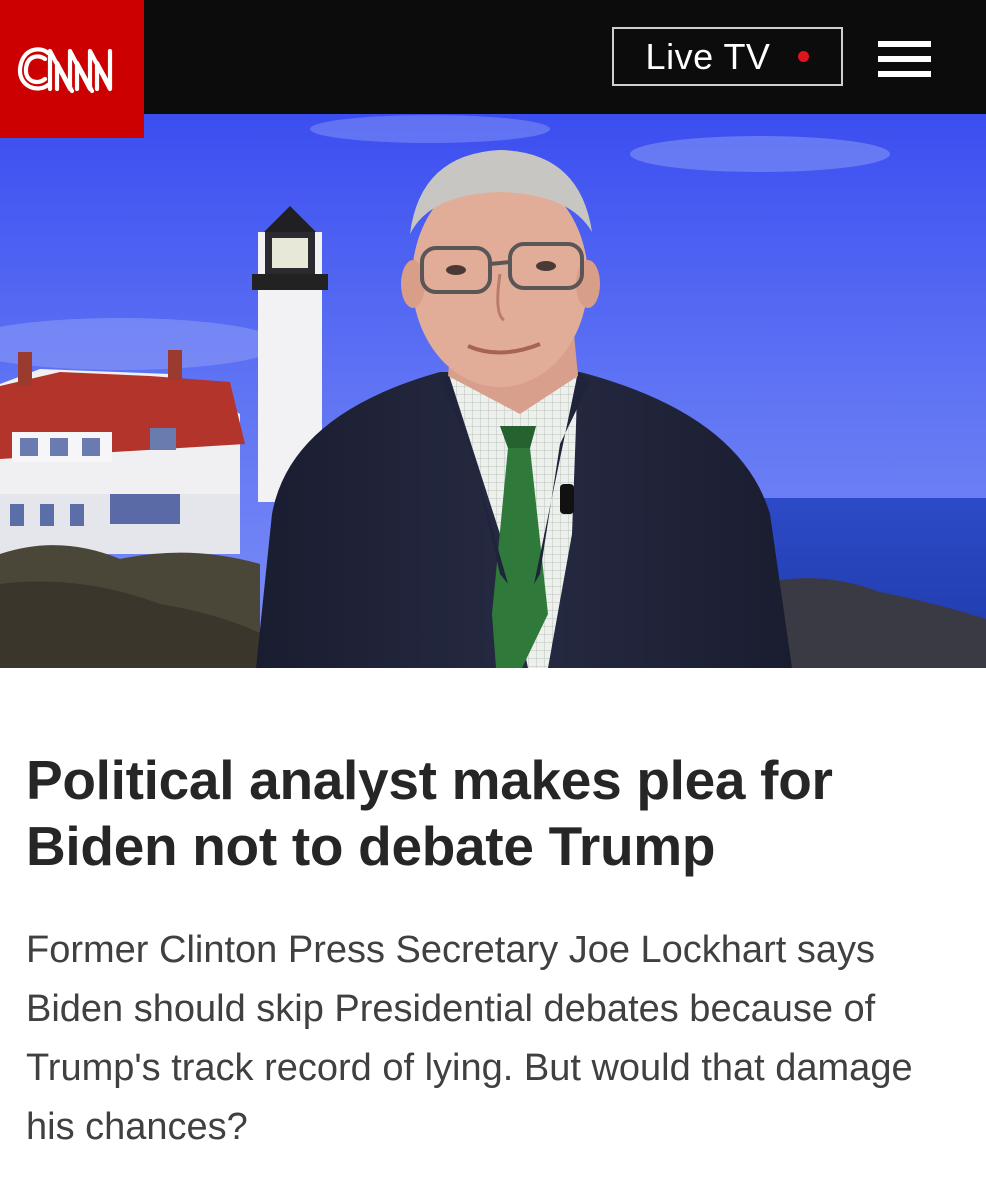 This screenshot has width=986, height=1200. I want to click on live-tv-button: Live TV, so click(727, 56).